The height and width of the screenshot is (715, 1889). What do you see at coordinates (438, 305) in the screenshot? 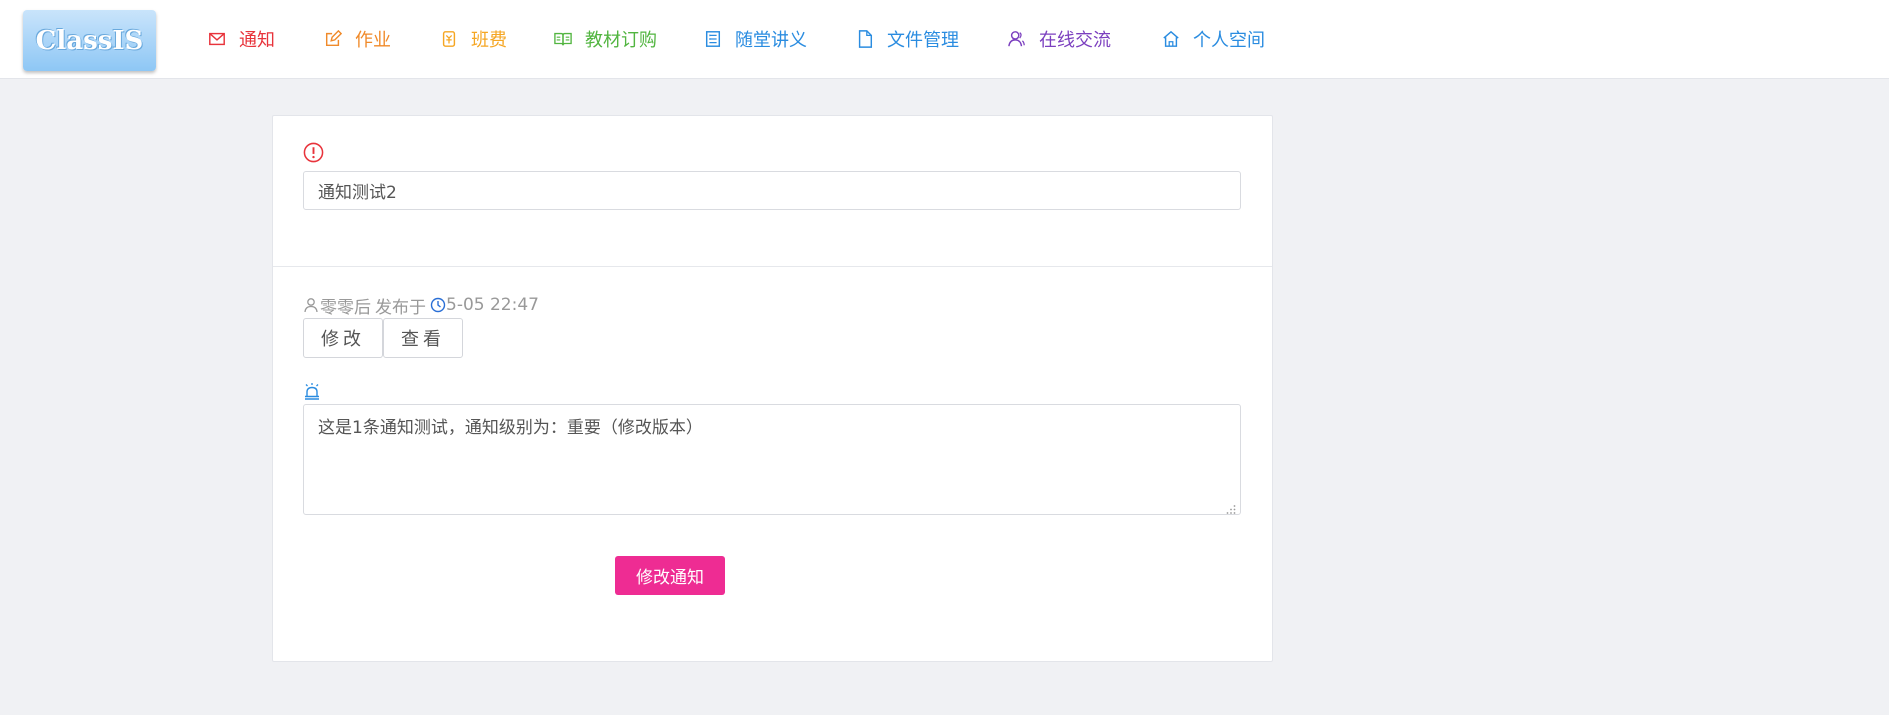
I see `clock-icon` at bounding box center [438, 305].